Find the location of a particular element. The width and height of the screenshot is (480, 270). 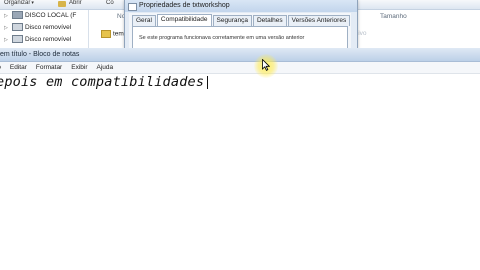

file-item: tem is located at coordinates (112, 34).